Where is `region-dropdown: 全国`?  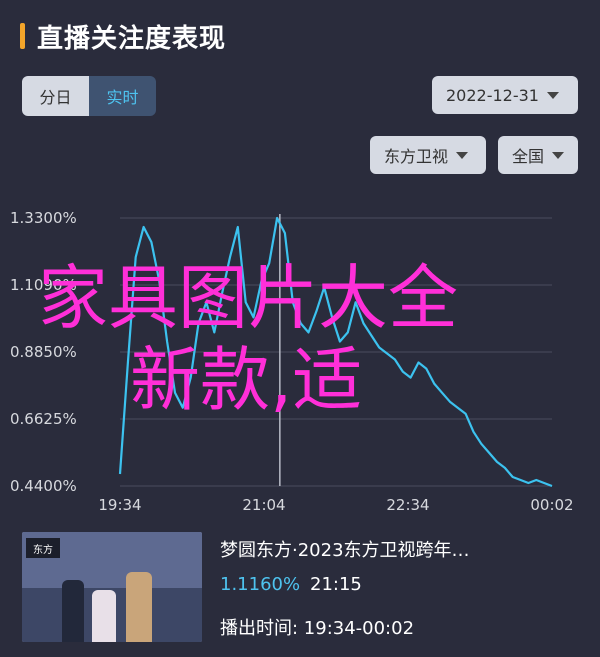
region-dropdown: 全国 is located at coordinates (538, 155).